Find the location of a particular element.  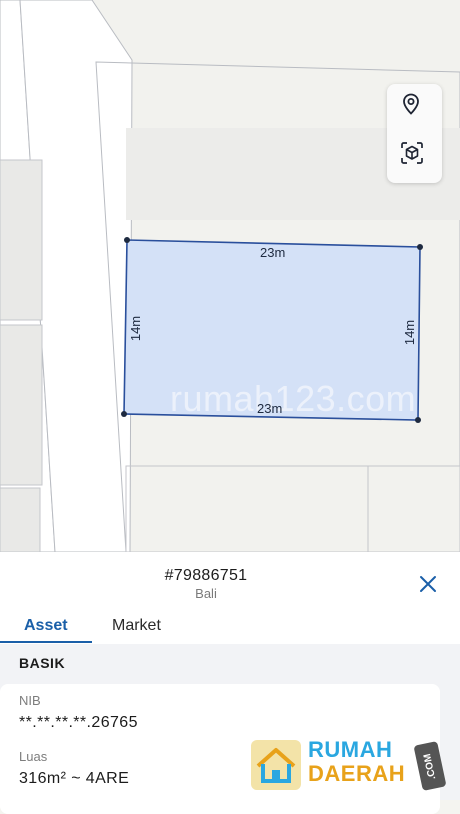

3d-box-icon is located at coordinates (412, 153).